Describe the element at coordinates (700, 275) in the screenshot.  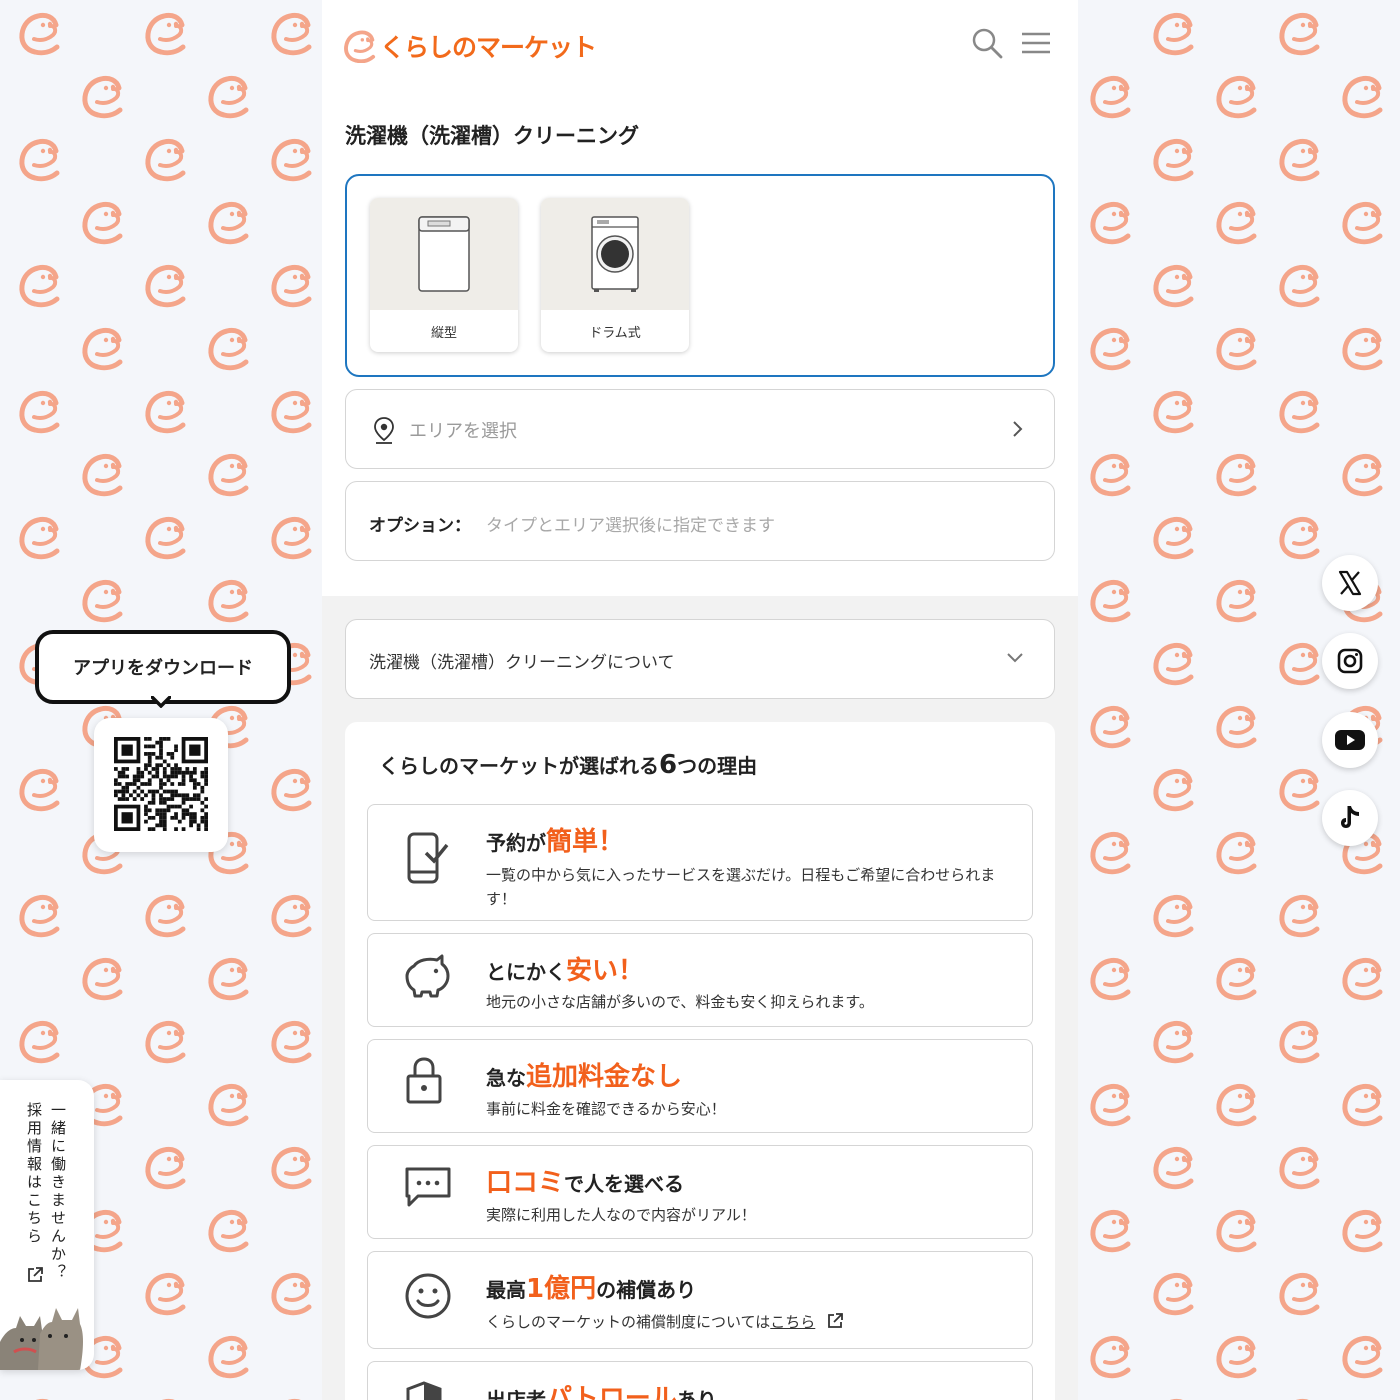
I see `washer-type-selector: 縦型 ドラム式` at that location.